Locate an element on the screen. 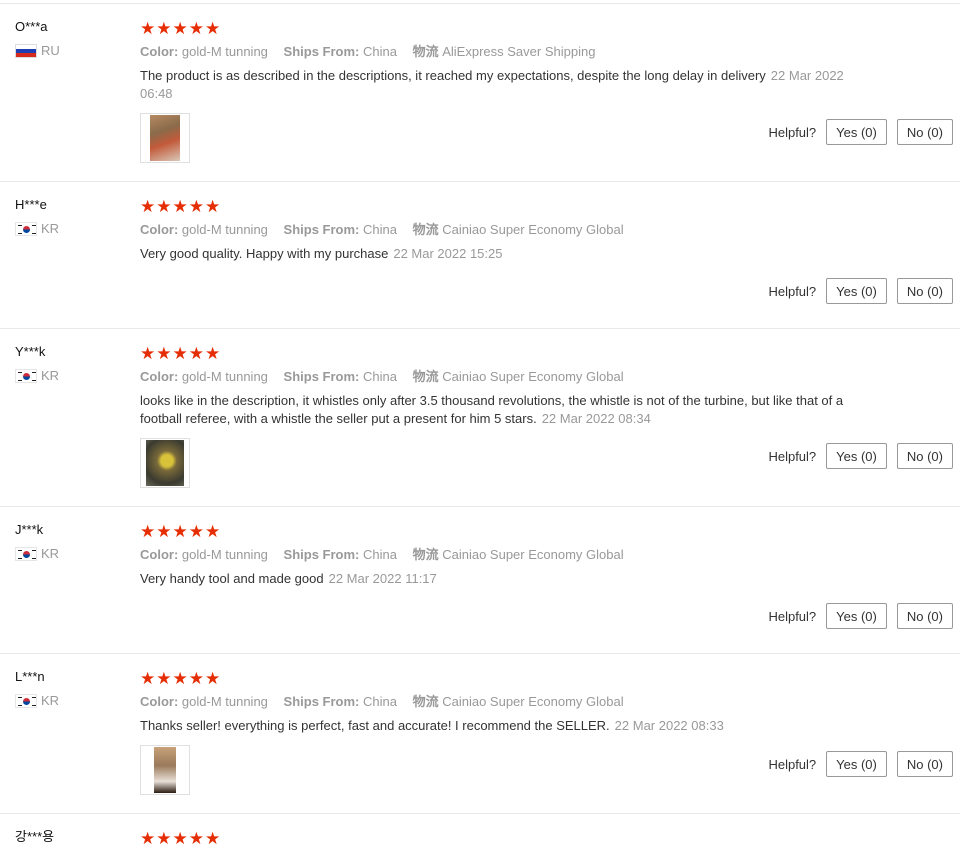 The width and height of the screenshot is (973, 855). review-date: 22 Mar 2022 11:17 is located at coordinates (382, 578).